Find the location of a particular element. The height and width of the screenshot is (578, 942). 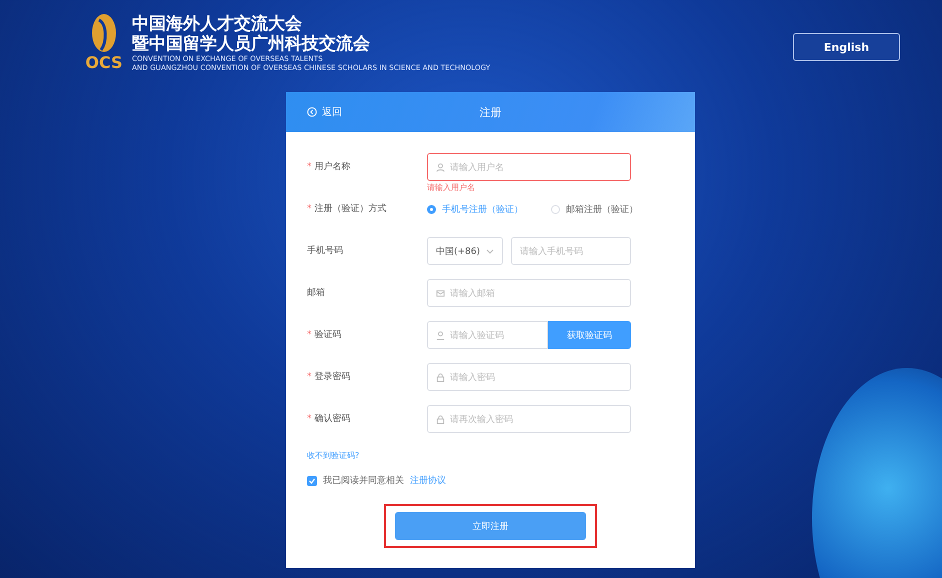

agreement-link: 注册协议 is located at coordinates (428, 480).